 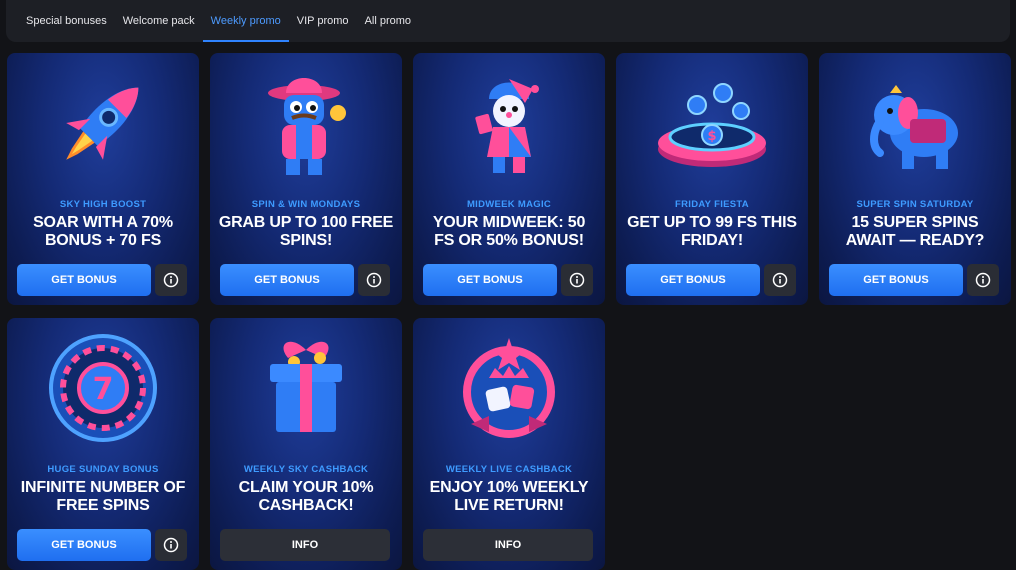 I want to click on elephant-icon, so click(x=915, y=123).